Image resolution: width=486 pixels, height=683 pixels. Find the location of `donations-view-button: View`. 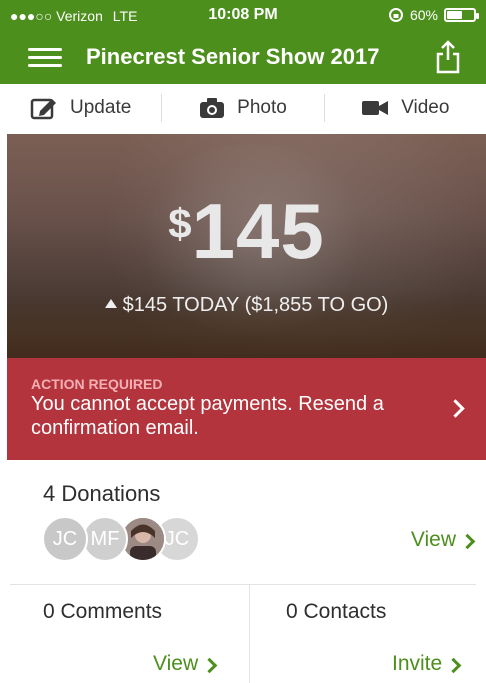

donations-view-button: View is located at coordinates (443, 540).